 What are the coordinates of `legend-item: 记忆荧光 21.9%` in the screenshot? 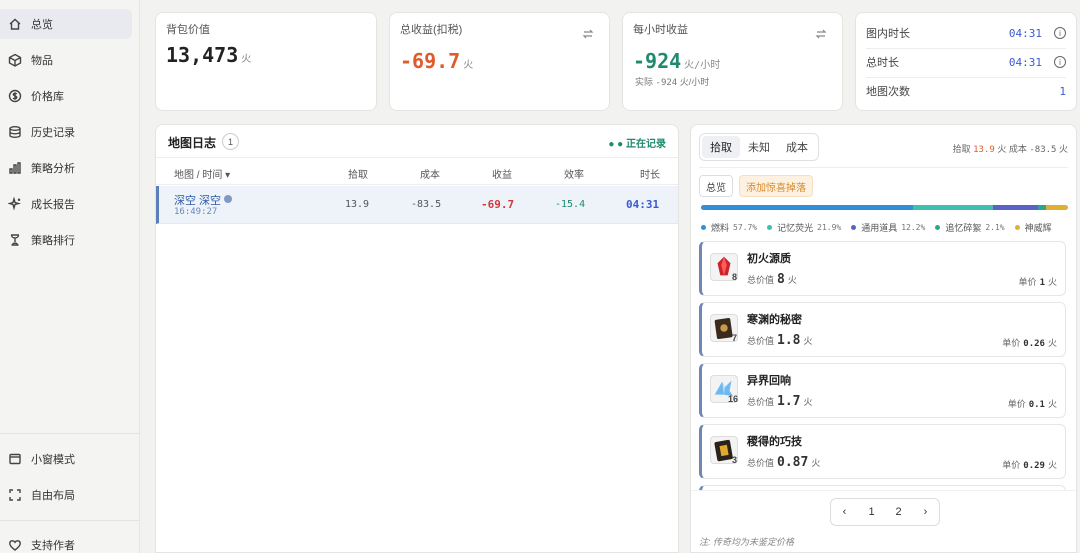 It's located at (804, 227).